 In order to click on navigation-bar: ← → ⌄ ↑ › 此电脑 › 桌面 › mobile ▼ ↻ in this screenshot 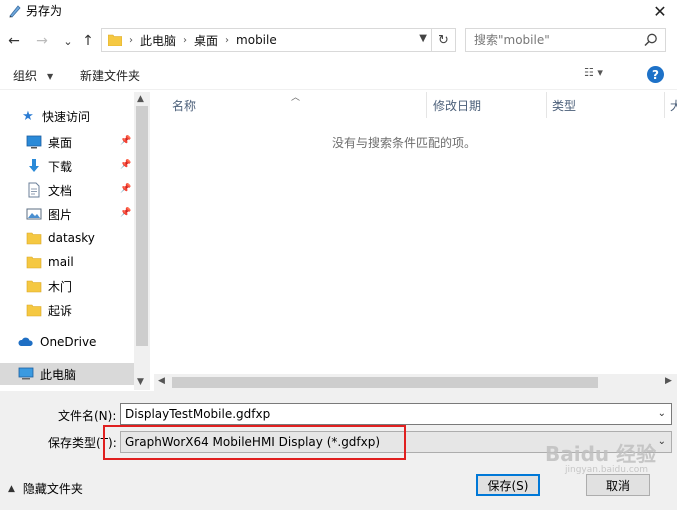, I will do `click(338, 41)`.